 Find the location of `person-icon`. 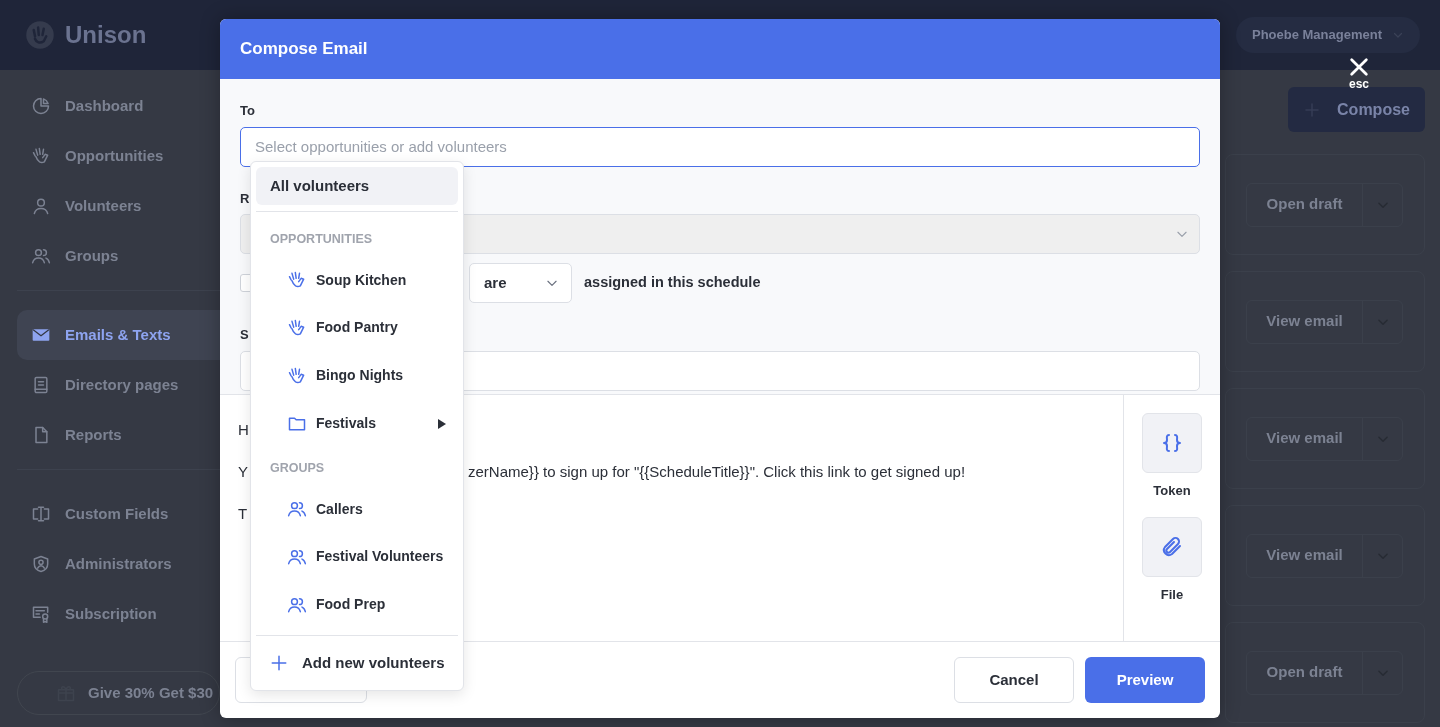

person-icon is located at coordinates (41, 206).